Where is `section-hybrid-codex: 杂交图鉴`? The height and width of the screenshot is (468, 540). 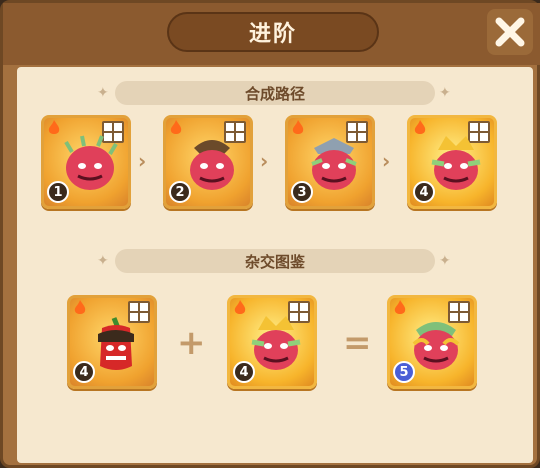
section-hybrid-codex: 杂交图鉴 is located at coordinates (275, 261).